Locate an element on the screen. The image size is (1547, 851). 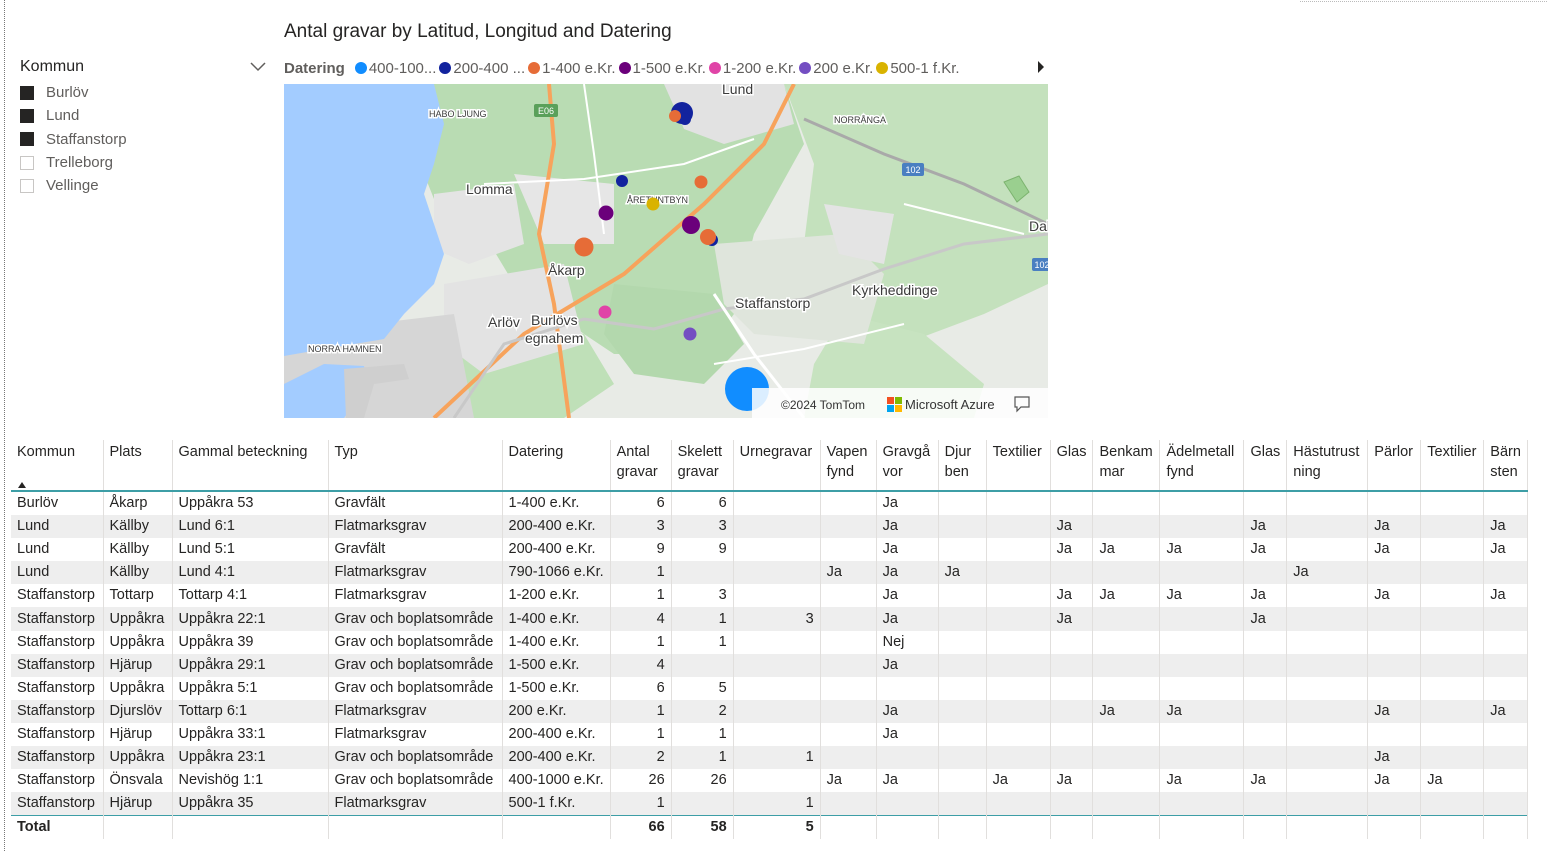
slicer-item-staffanstorp: Staffanstorp is located at coordinates (143, 139).